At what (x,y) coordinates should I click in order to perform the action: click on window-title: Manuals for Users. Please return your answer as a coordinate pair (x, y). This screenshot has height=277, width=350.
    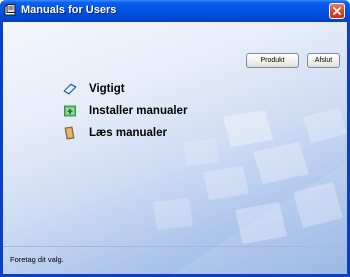
    Looking at the image, I should click on (69, 10).